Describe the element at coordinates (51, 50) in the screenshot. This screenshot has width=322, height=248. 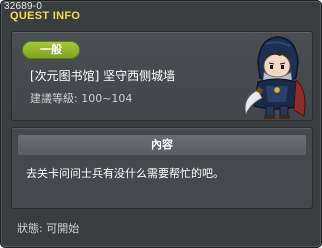
I see `quest-category-badge: 一般` at that location.